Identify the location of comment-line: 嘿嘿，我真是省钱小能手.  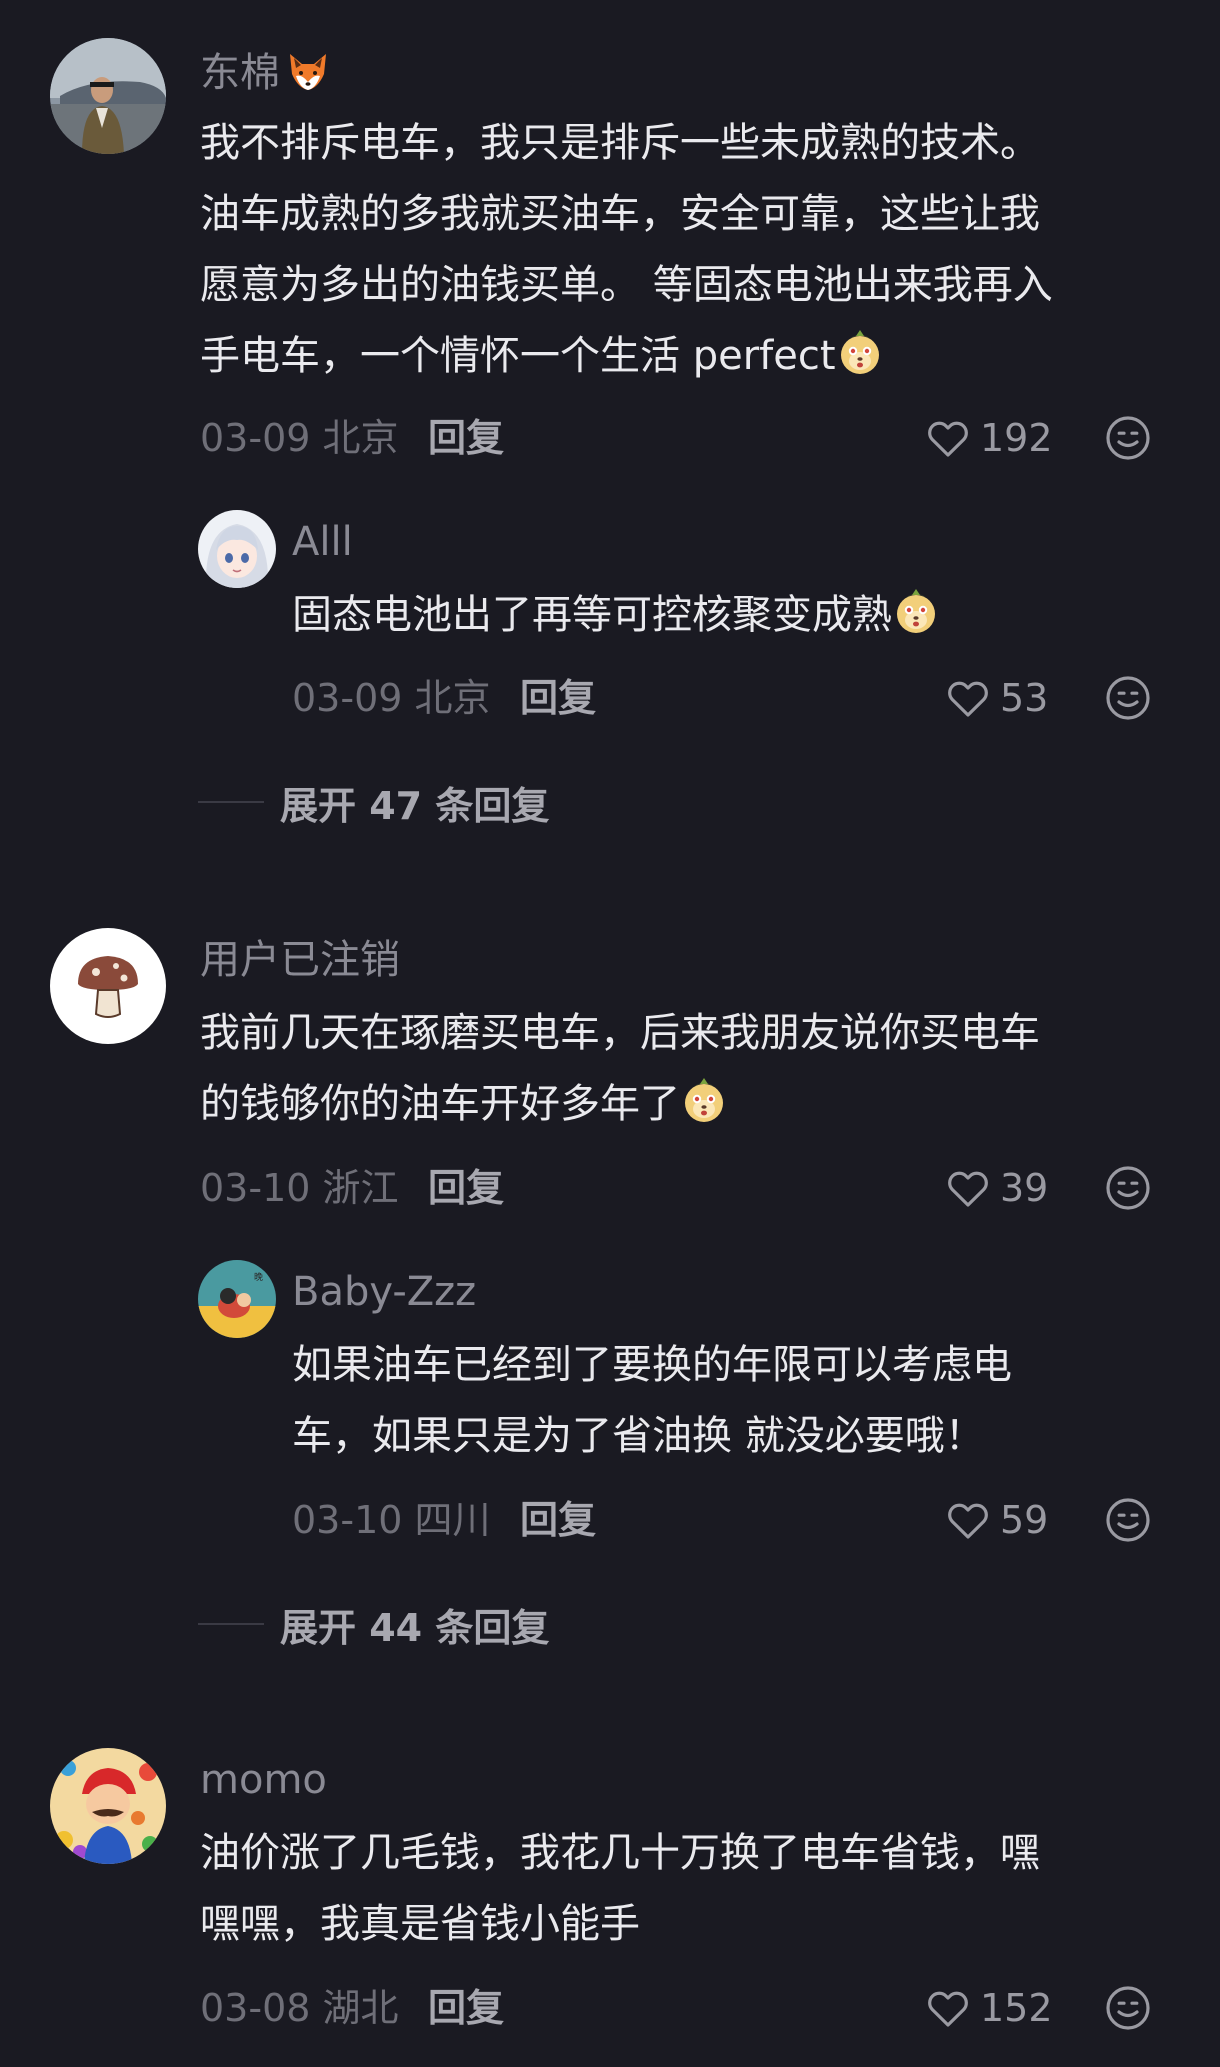
(420, 1924).